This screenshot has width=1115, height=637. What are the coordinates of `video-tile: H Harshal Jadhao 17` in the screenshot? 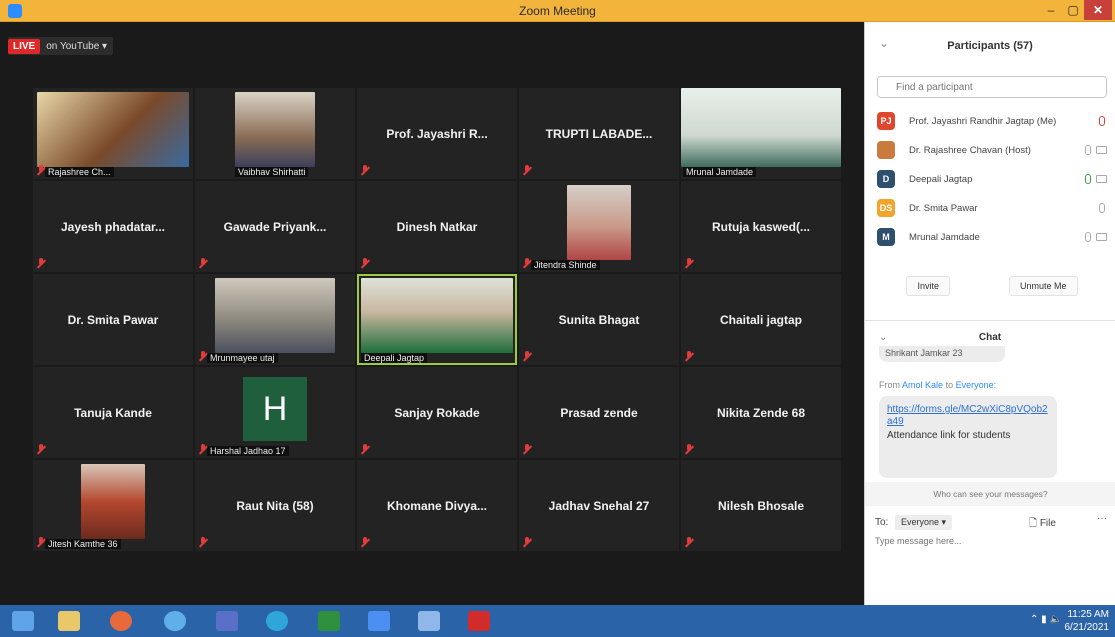 It's located at (275, 412).